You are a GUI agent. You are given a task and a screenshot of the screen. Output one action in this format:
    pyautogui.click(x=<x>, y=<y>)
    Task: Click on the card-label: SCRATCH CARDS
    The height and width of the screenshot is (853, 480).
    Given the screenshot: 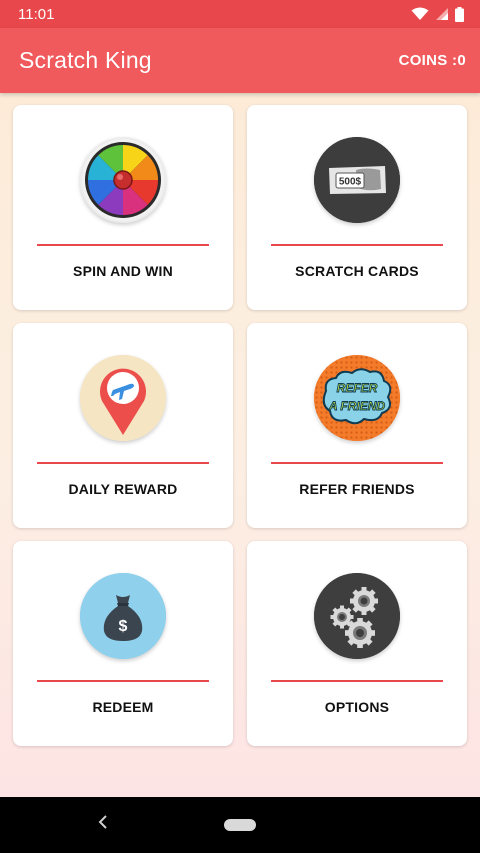 What is the action you would take?
    pyautogui.click(x=357, y=271)
    